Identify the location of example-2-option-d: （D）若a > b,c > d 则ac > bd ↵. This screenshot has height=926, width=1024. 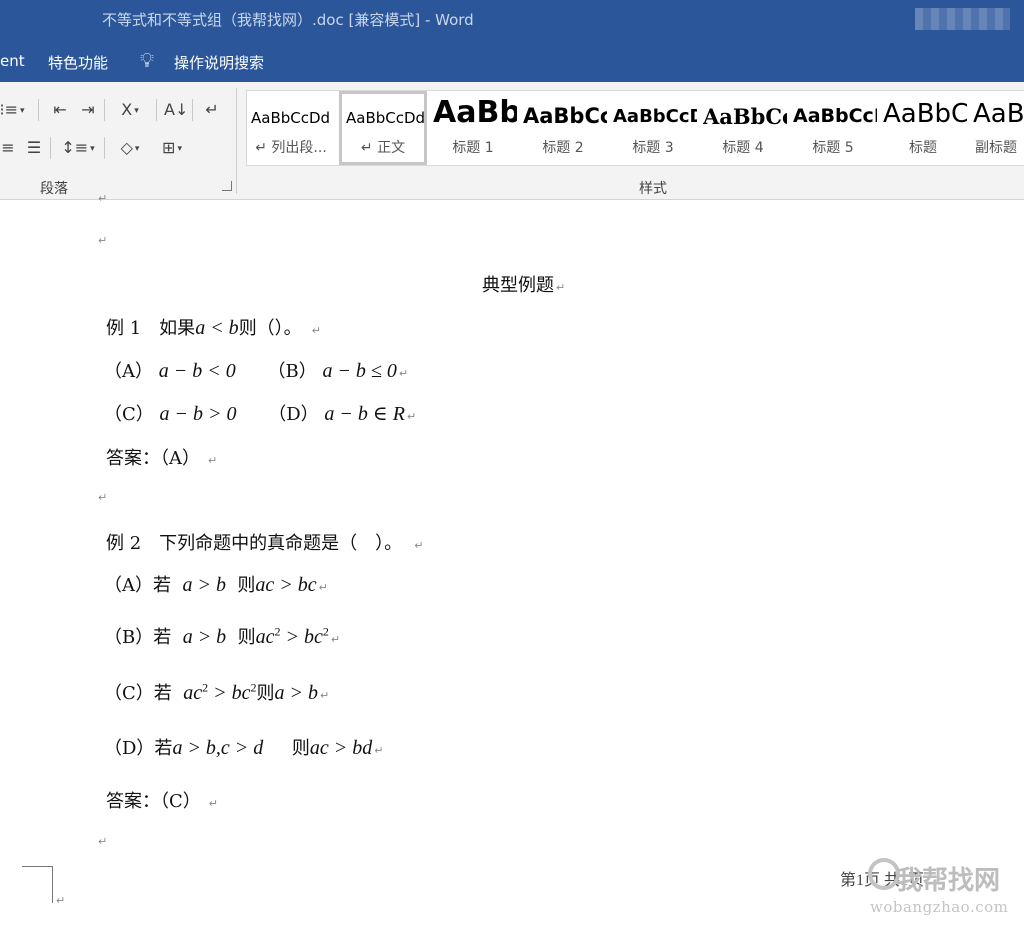
(244, 748).